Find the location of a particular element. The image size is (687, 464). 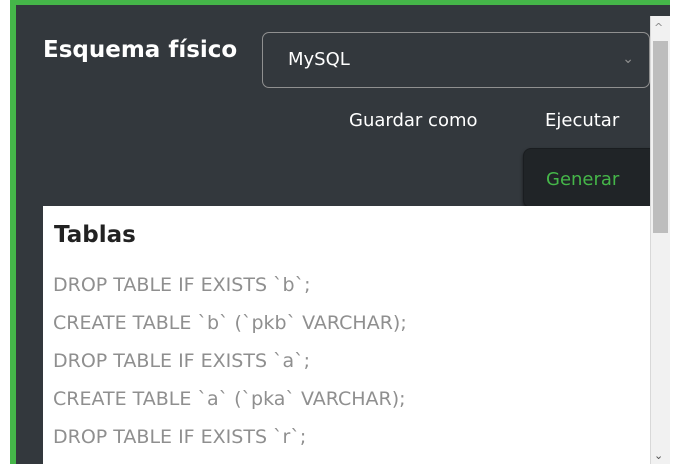

execute-button: Ejecutar is located at coordinates (582, 120).